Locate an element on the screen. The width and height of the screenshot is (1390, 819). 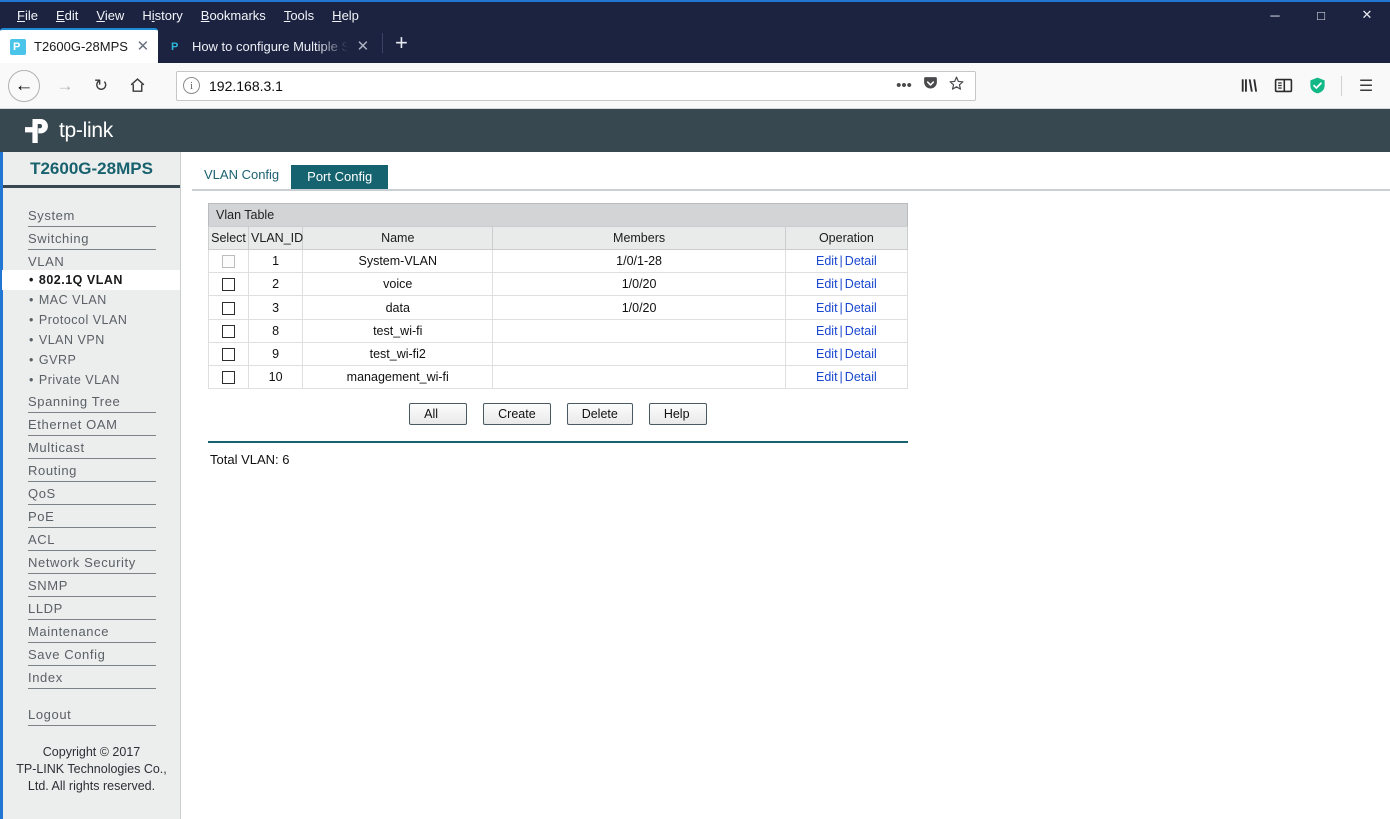
sidebar-item-ethernet-oam: Ethernet OAM is located at coordinates (92, 424).